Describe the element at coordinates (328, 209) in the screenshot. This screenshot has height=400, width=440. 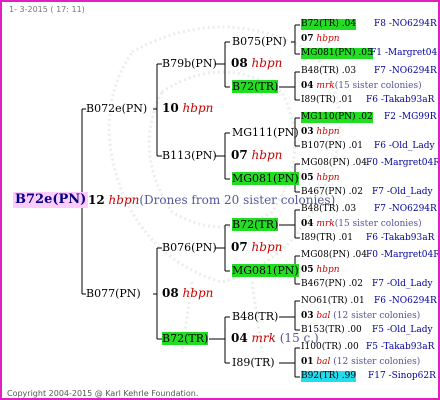
I see `g4-a-4: B48(TR) .03` at that location.